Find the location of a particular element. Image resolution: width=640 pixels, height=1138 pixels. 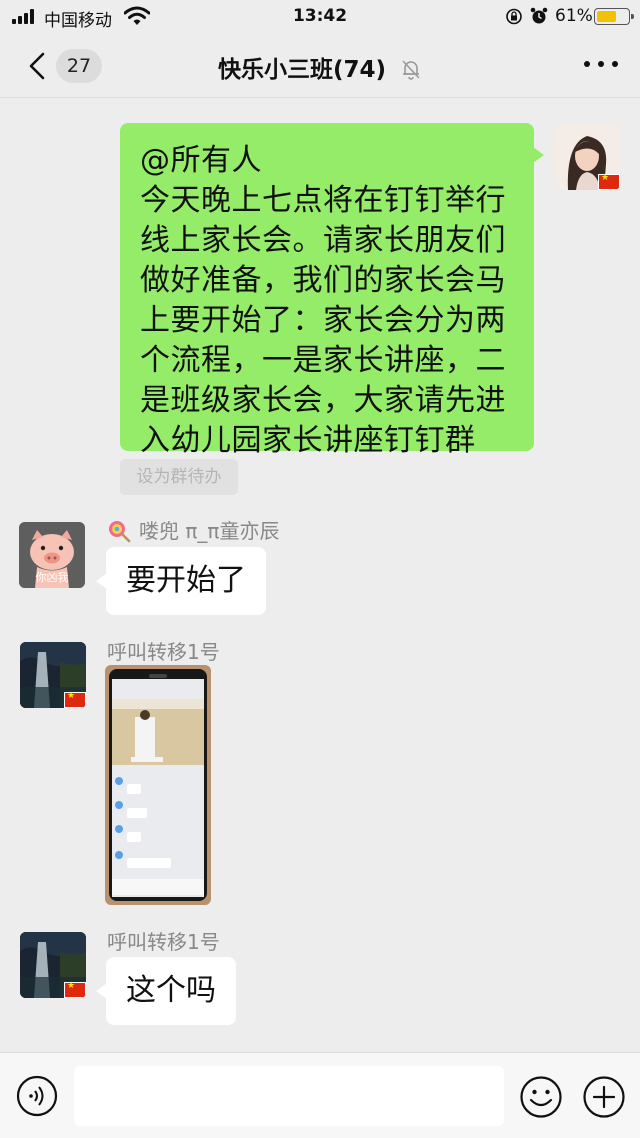

battery-level is located at coordinates (606, 16).